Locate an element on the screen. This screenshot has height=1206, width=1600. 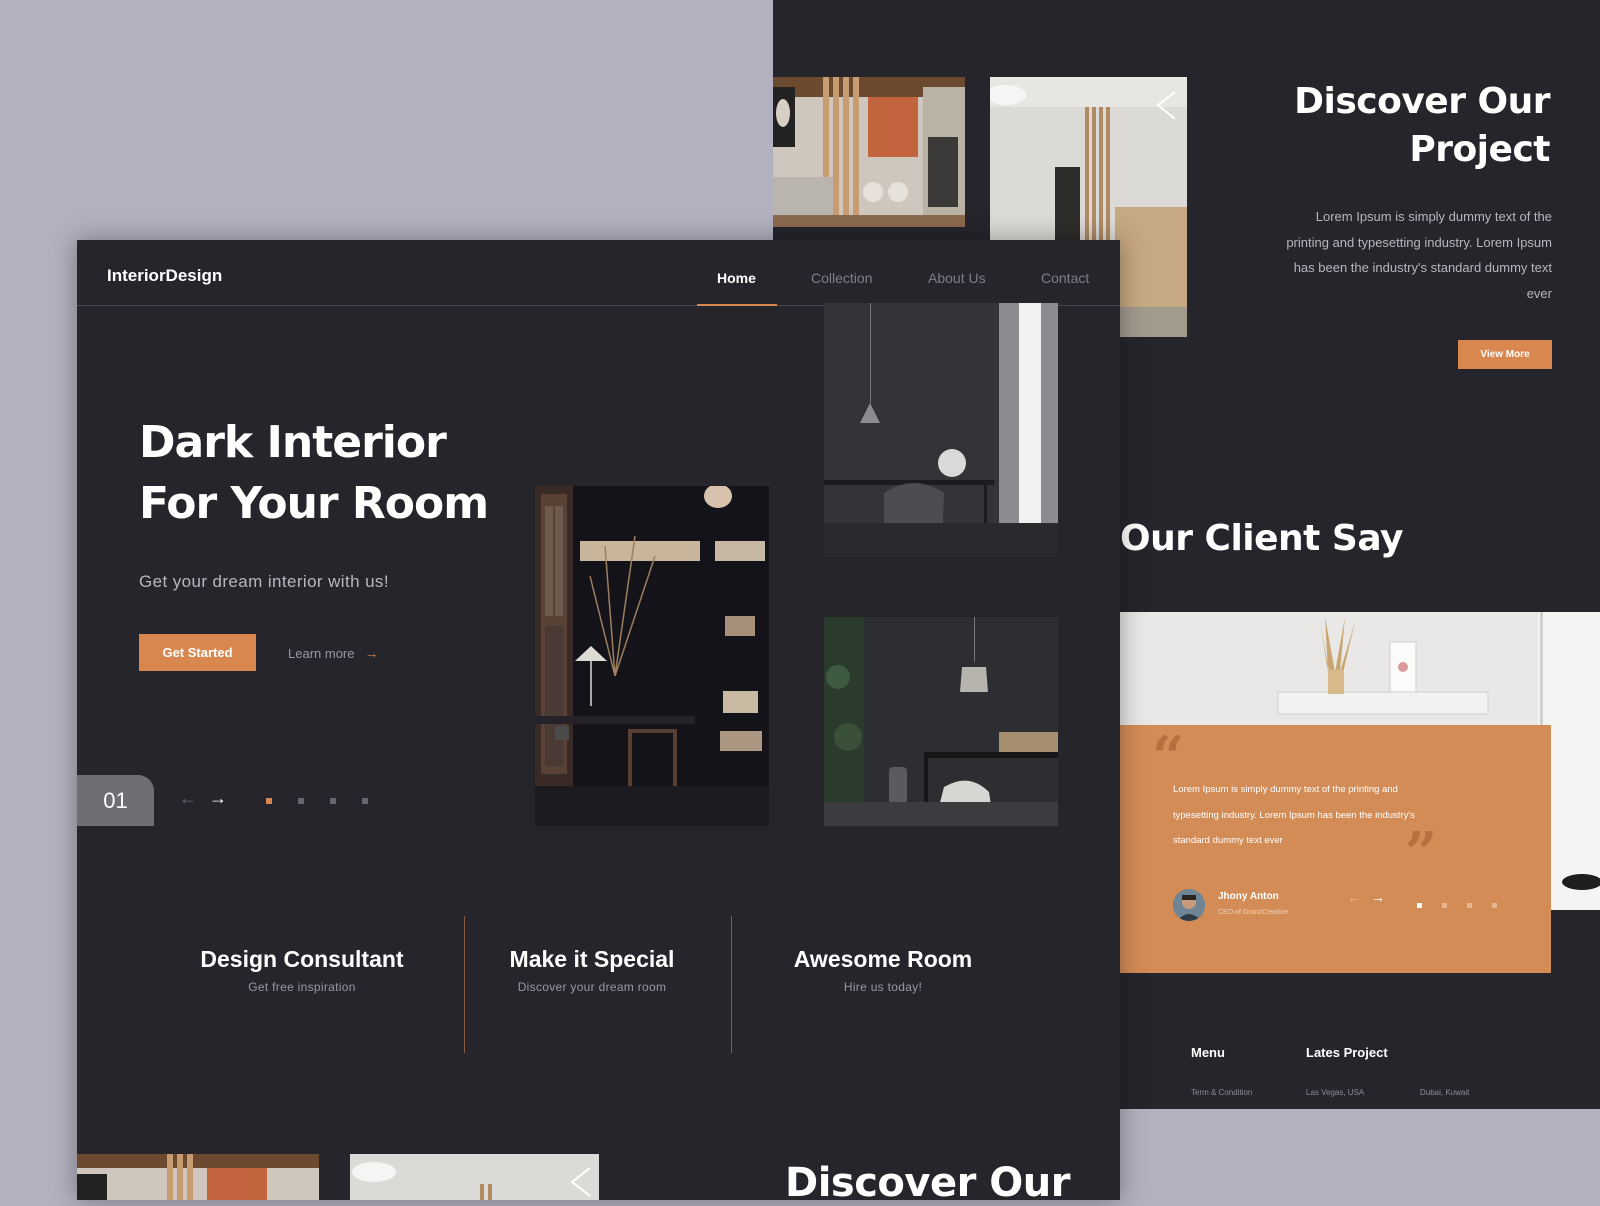
bottom-photo-living-room is located at coordinates (198, 1177).